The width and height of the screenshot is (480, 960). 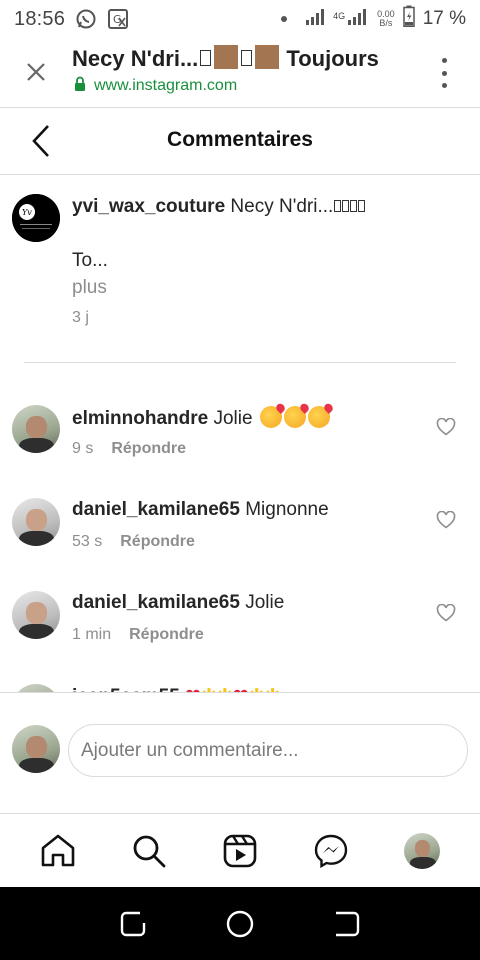 I want to click on browser-page-title: Necy N'dri... Toujours, so click(x=225, y=58).